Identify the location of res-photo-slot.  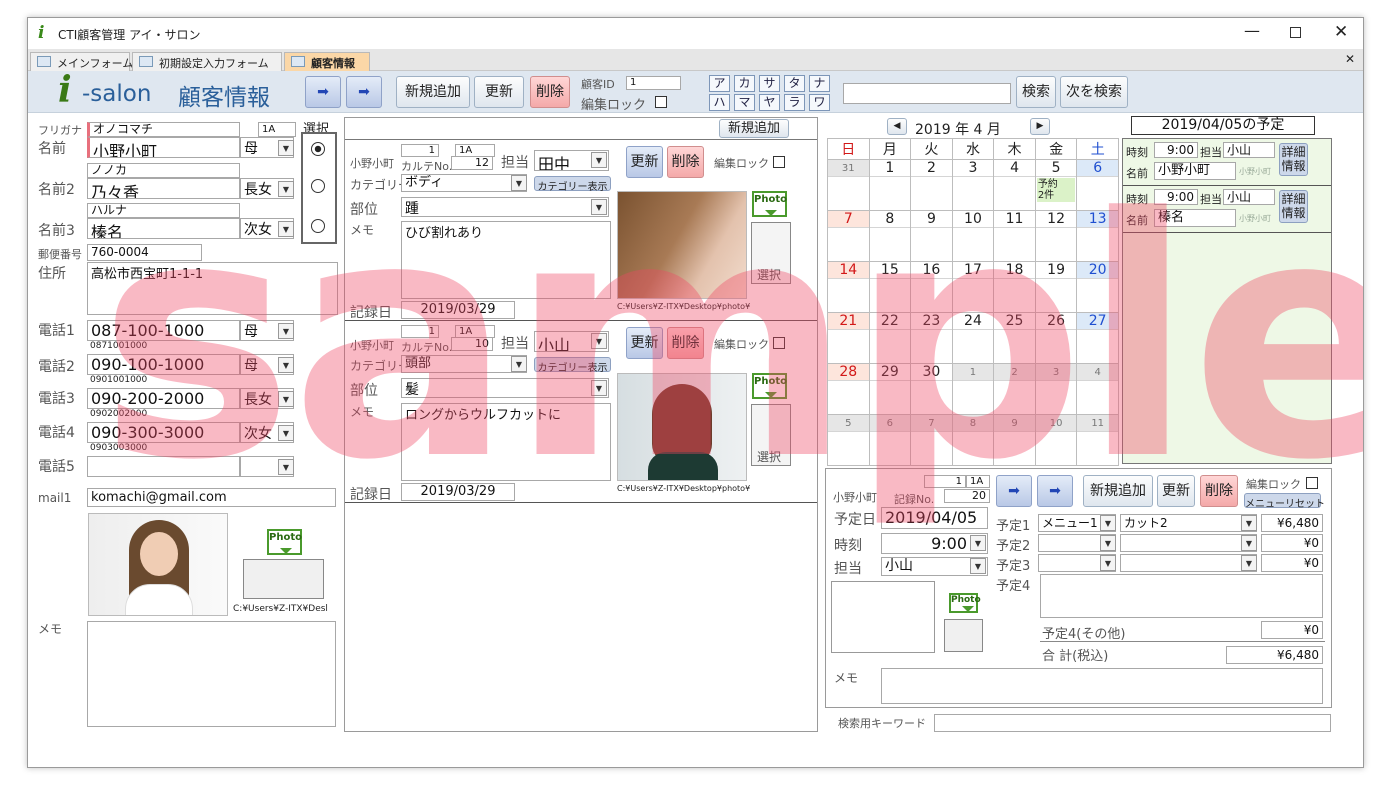
(963, 635).